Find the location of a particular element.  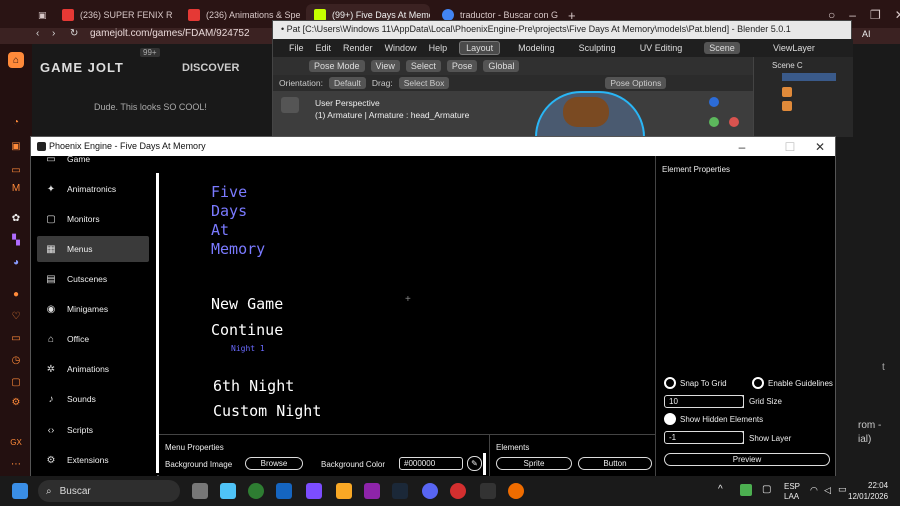

mode-selector: Pose Mode is located at coordinates (337, 66).